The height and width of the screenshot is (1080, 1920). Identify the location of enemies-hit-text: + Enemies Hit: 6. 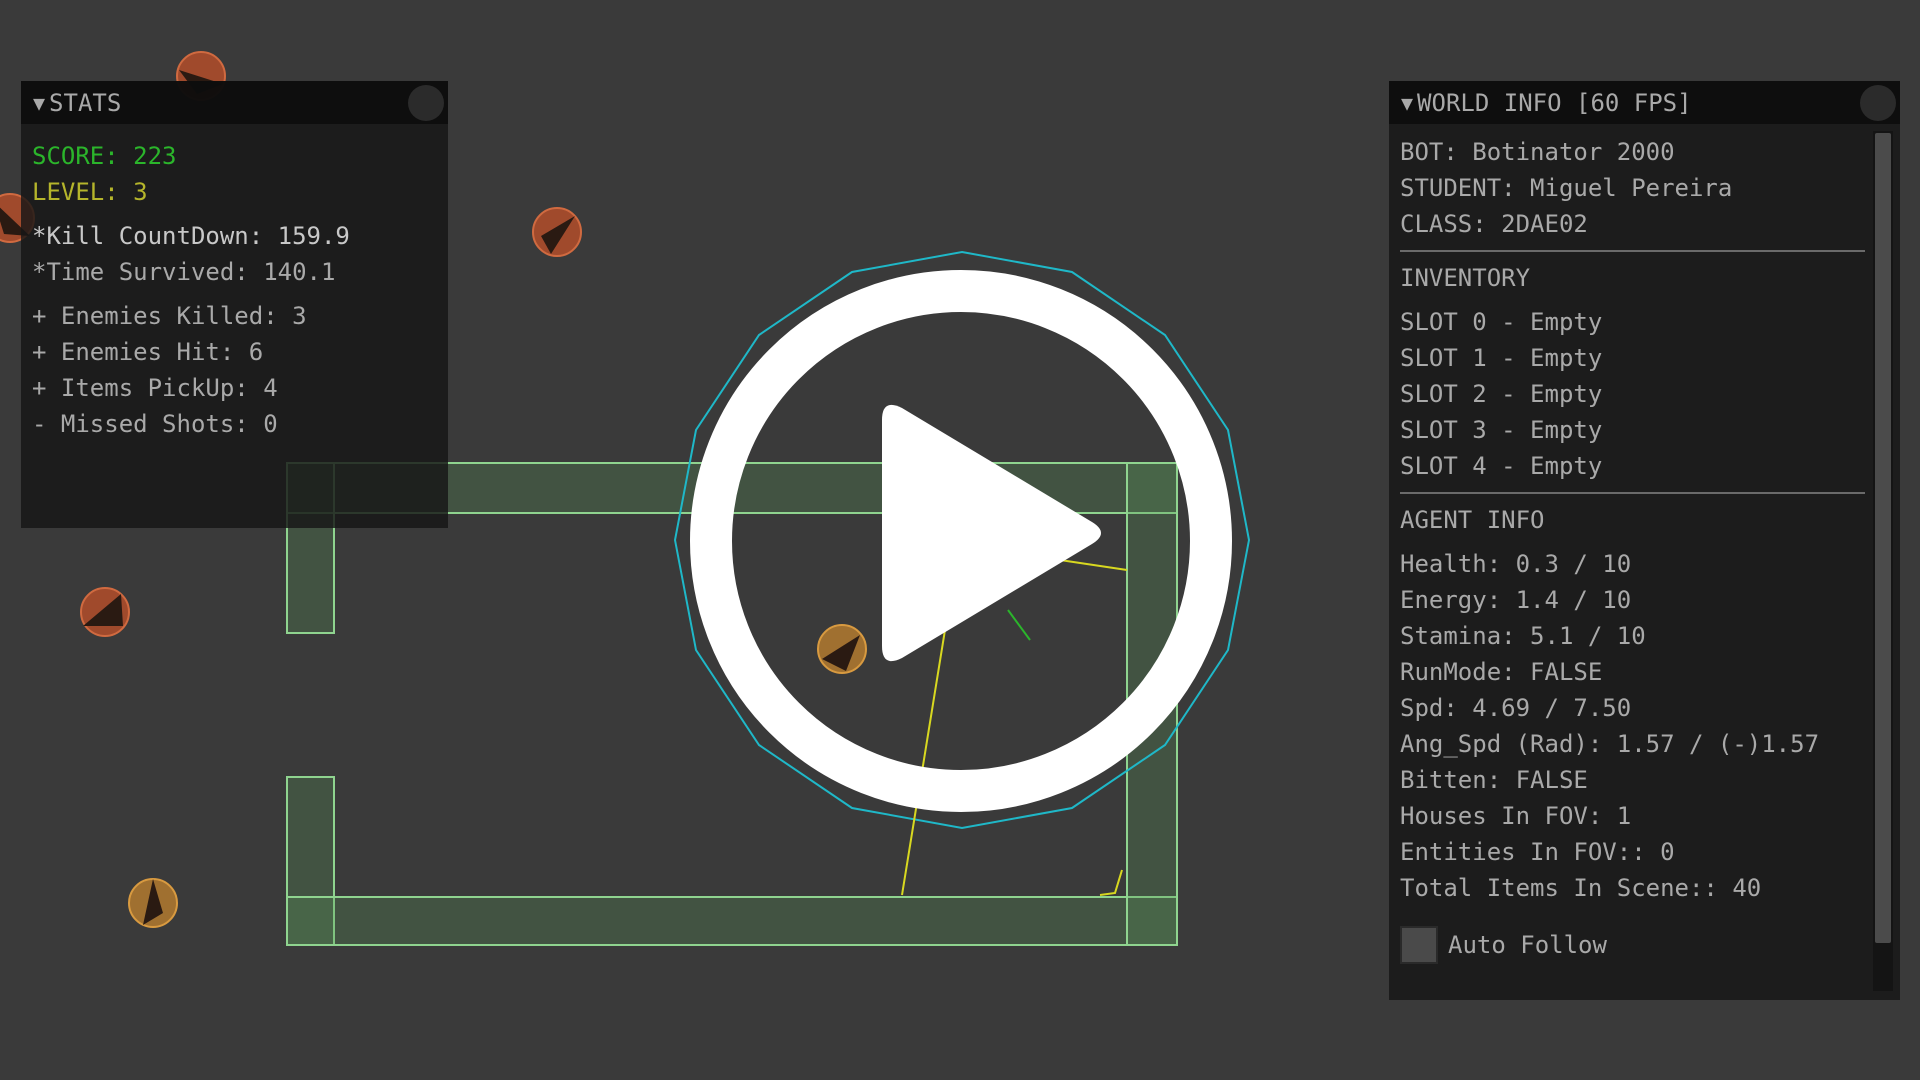
(148, 352).